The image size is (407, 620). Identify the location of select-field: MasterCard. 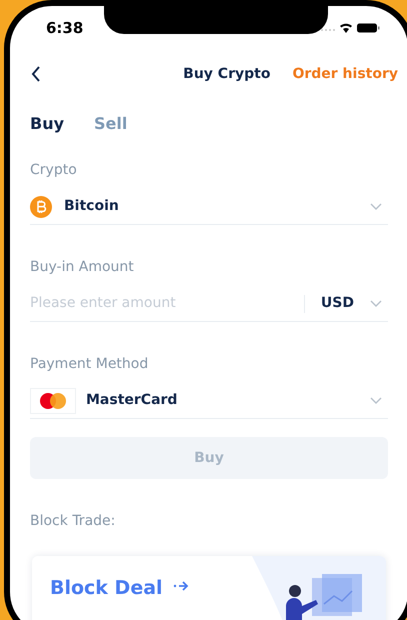
(209, 403).